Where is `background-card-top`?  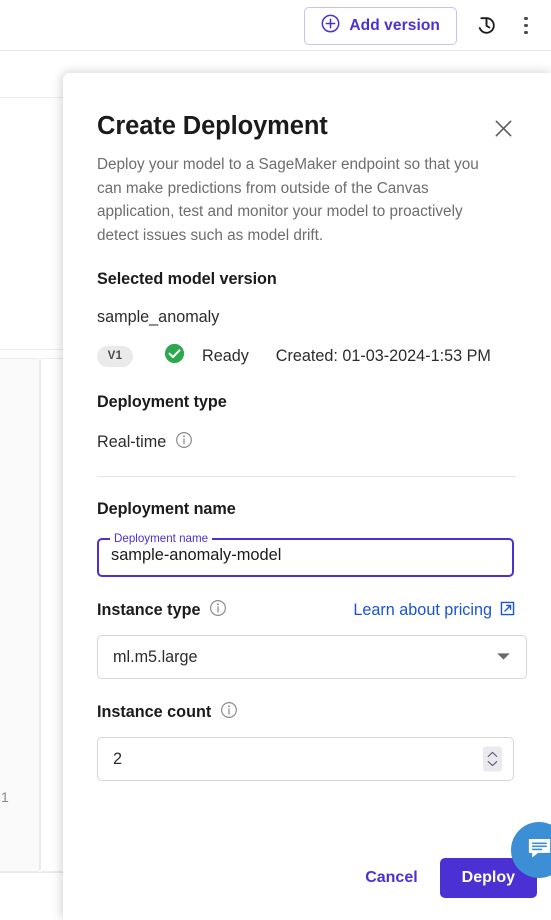
background-card-top is located at coordinates (32, 223).